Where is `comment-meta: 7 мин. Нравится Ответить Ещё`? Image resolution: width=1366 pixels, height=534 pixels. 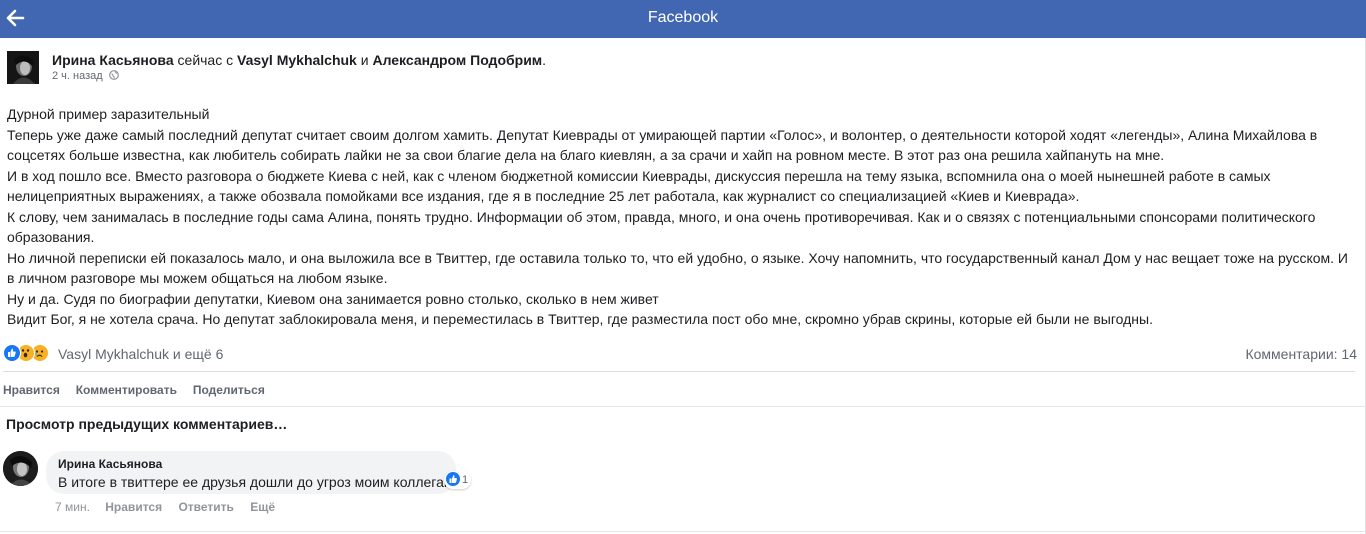 comment-meta: 7 мин. Нравится Ответить Ещё is located at coordinates (171, 507).